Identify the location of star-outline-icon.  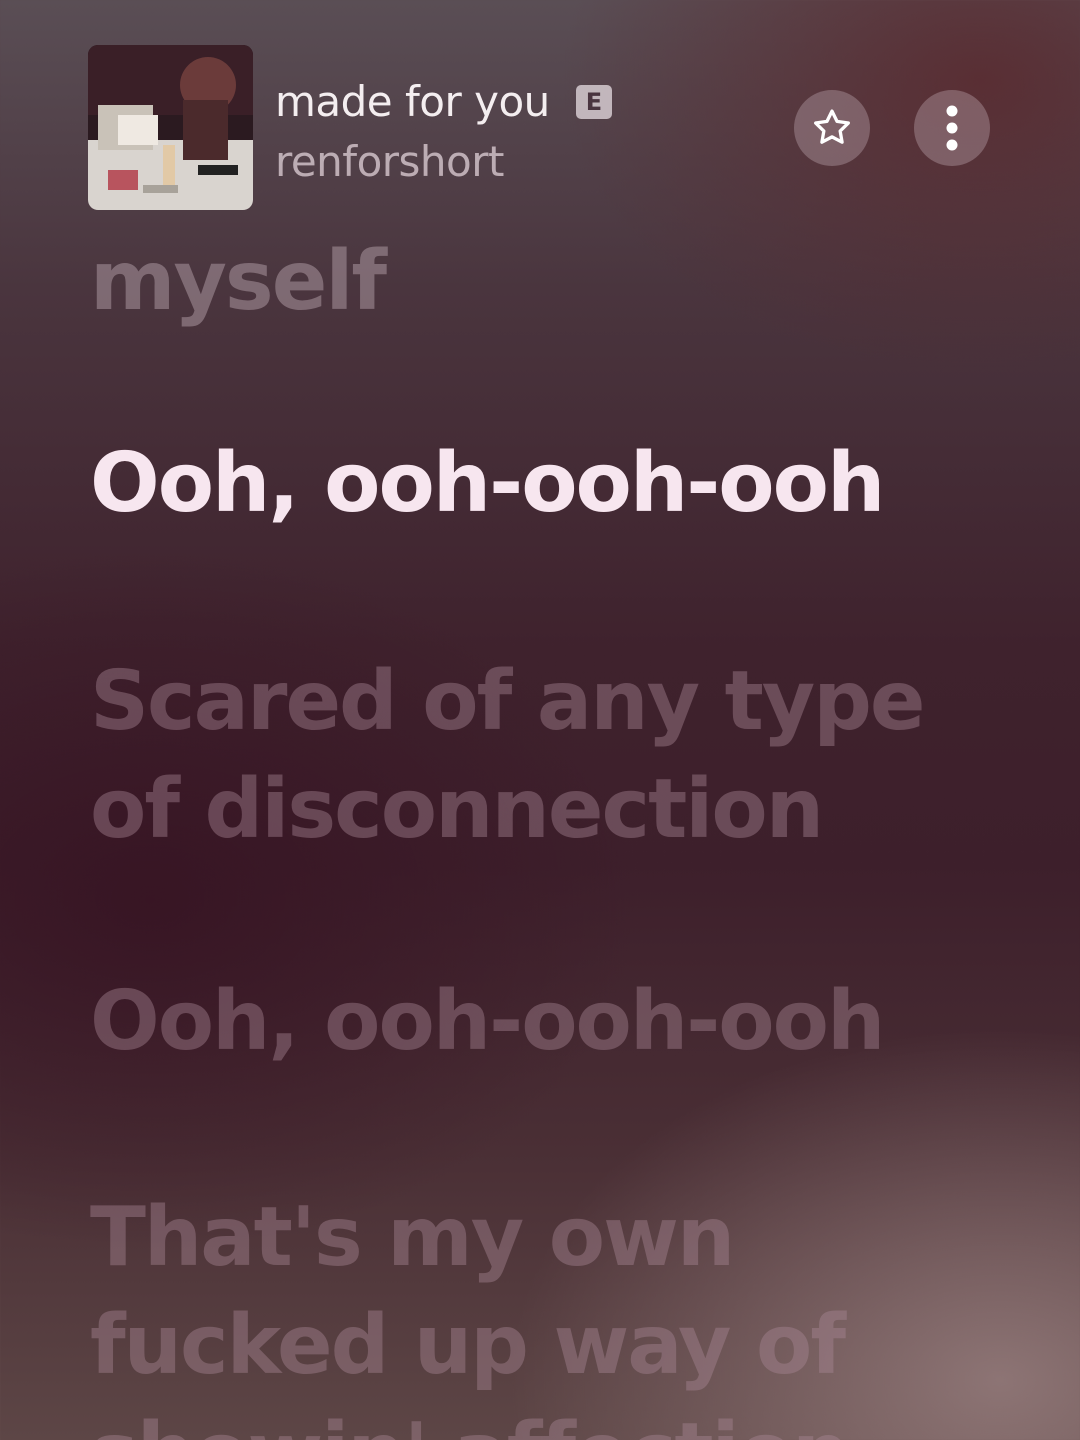
(832, 126).